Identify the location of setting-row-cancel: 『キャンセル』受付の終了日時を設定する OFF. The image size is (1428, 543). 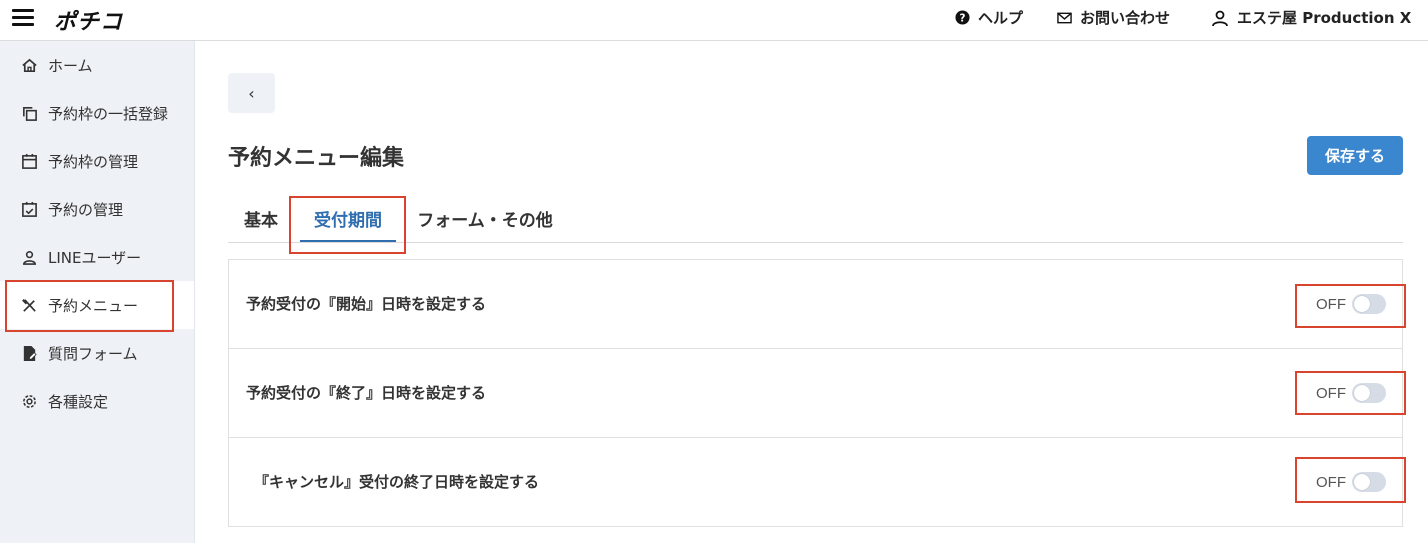
(815, 482).